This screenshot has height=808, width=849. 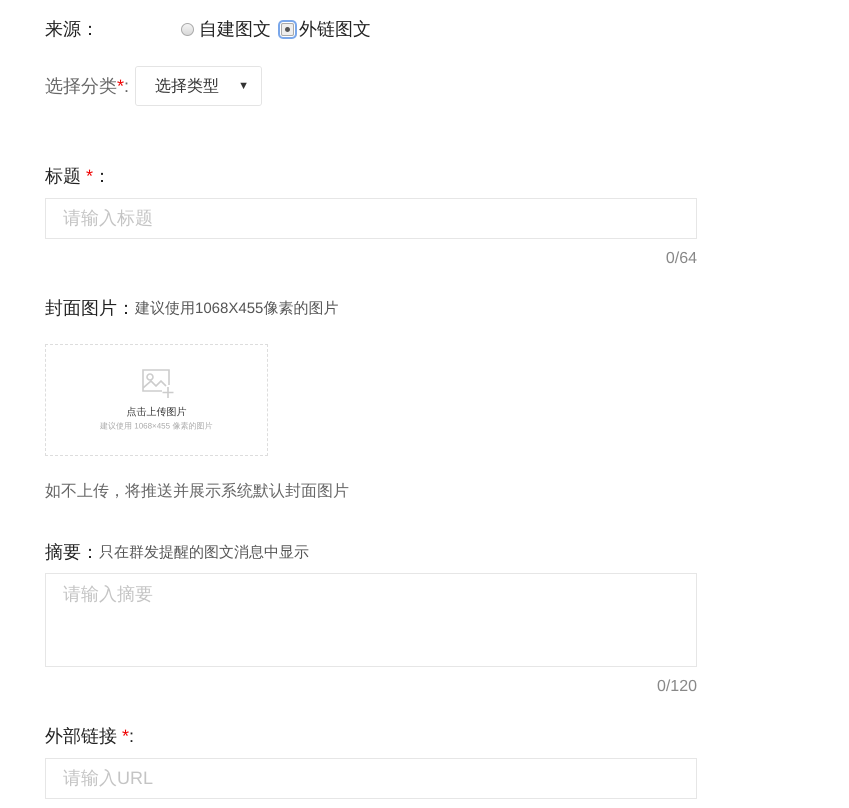 I want to click on note-text: 如不上传，将推送并展示系统默认封面图片, so click(x=197, y=492).